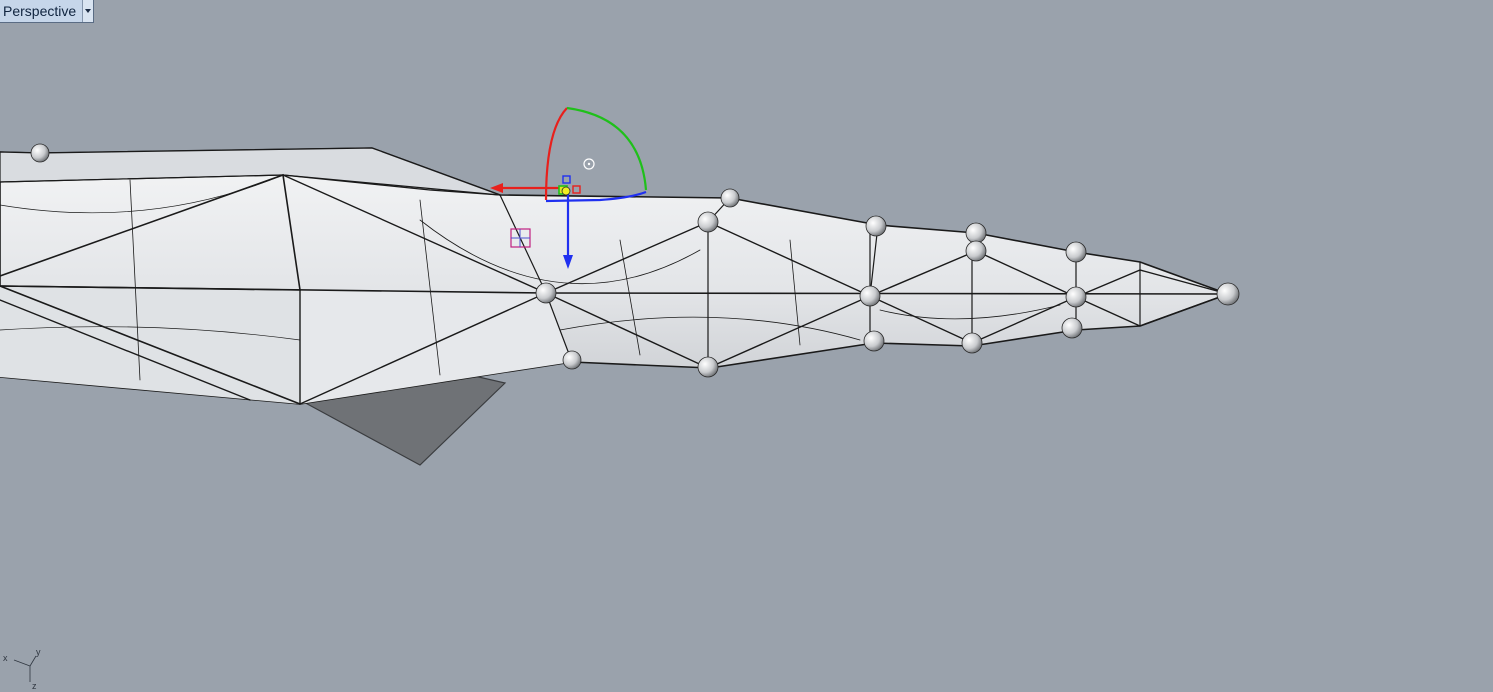 Image resolution: width=1493 pixels, height=692 pixels. I want to click on viewport-title: Perspective, so click(41, 11).